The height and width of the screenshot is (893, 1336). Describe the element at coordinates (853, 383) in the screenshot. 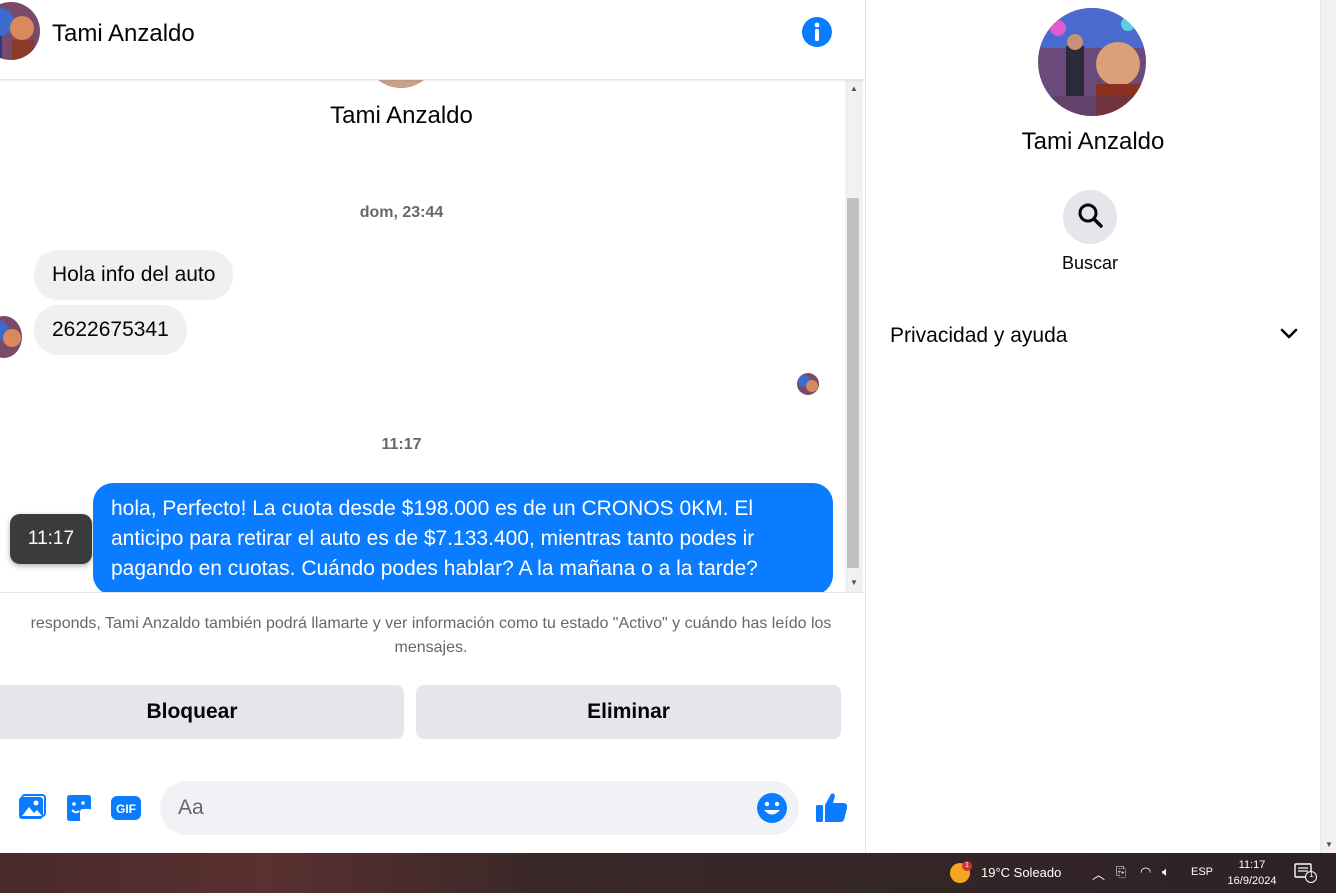

I see `scroll-thumb` at that location.